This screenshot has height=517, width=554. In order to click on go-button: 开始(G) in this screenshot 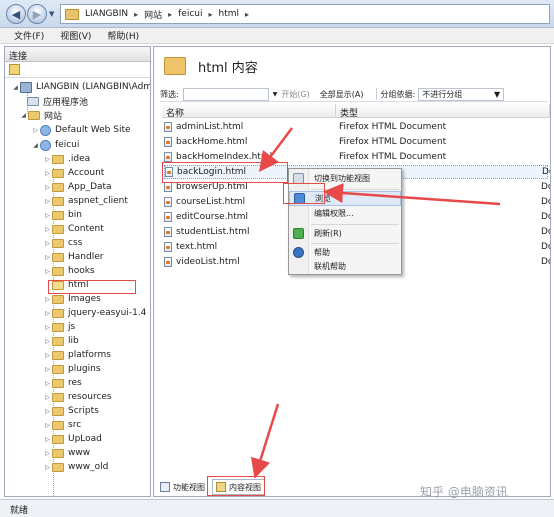, I will do `click(295, 94)`.